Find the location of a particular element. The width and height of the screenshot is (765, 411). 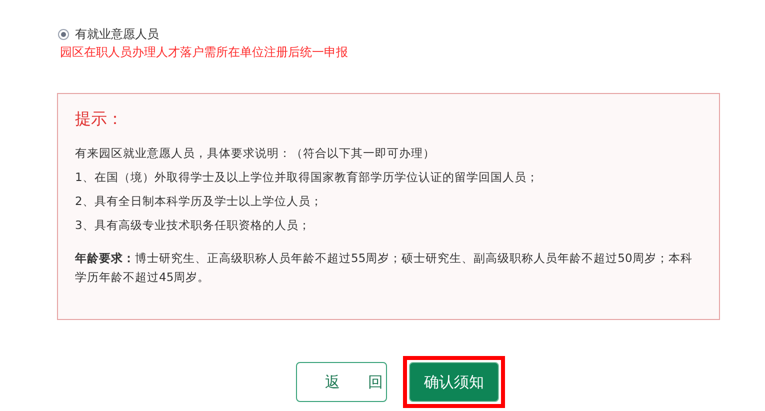

radio-button is located at coordinates (63, 34).